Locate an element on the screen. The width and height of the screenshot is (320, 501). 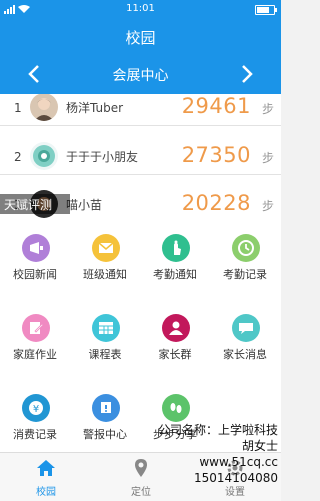
attendance-notice-icon is located at coordinates (176, 248).